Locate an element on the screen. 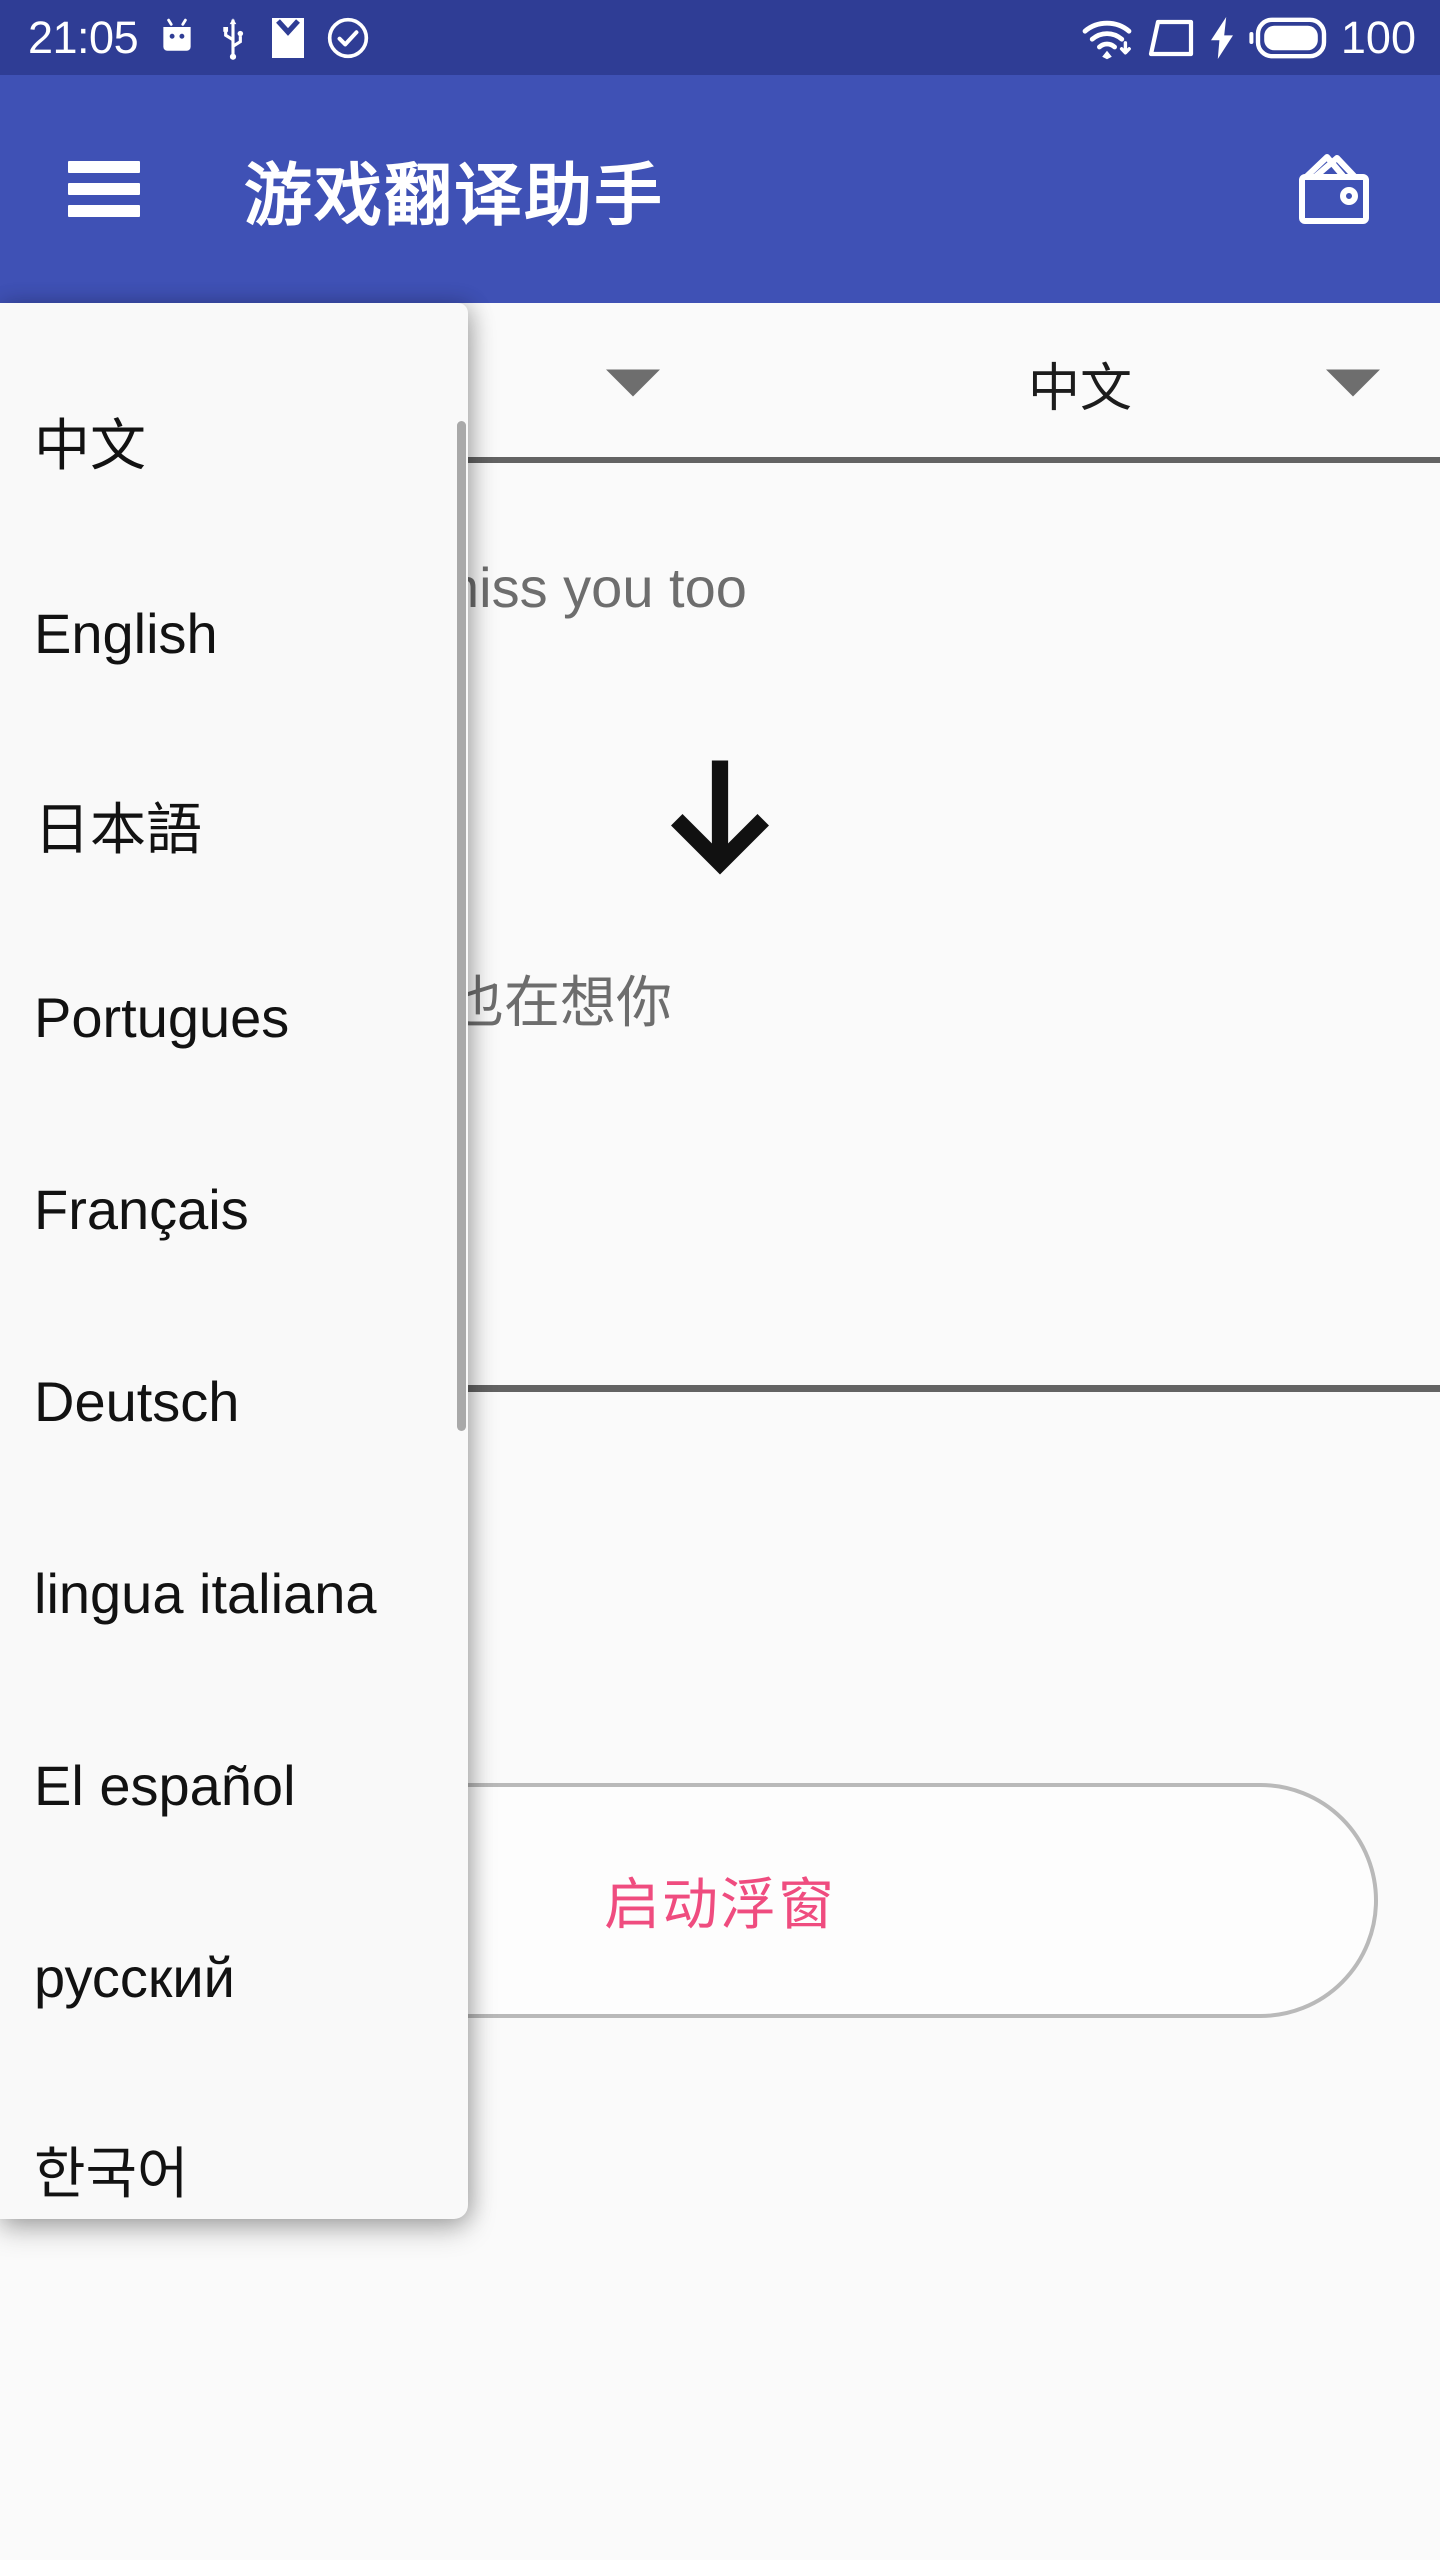 This screenshot has width=1440, height=2560. vertical-scrollbar is located at coordinates (461, 926).